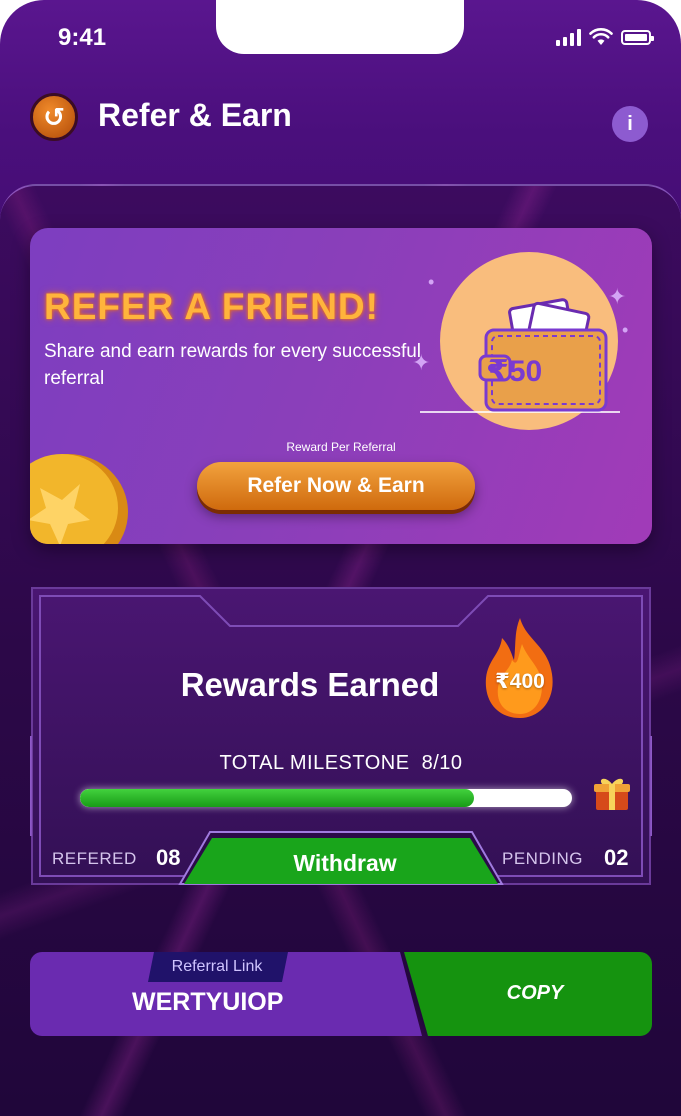  Describe the element at coordinates (345, 863) in the screenshot. I see `withdraw-button: Withdraw` at that location.